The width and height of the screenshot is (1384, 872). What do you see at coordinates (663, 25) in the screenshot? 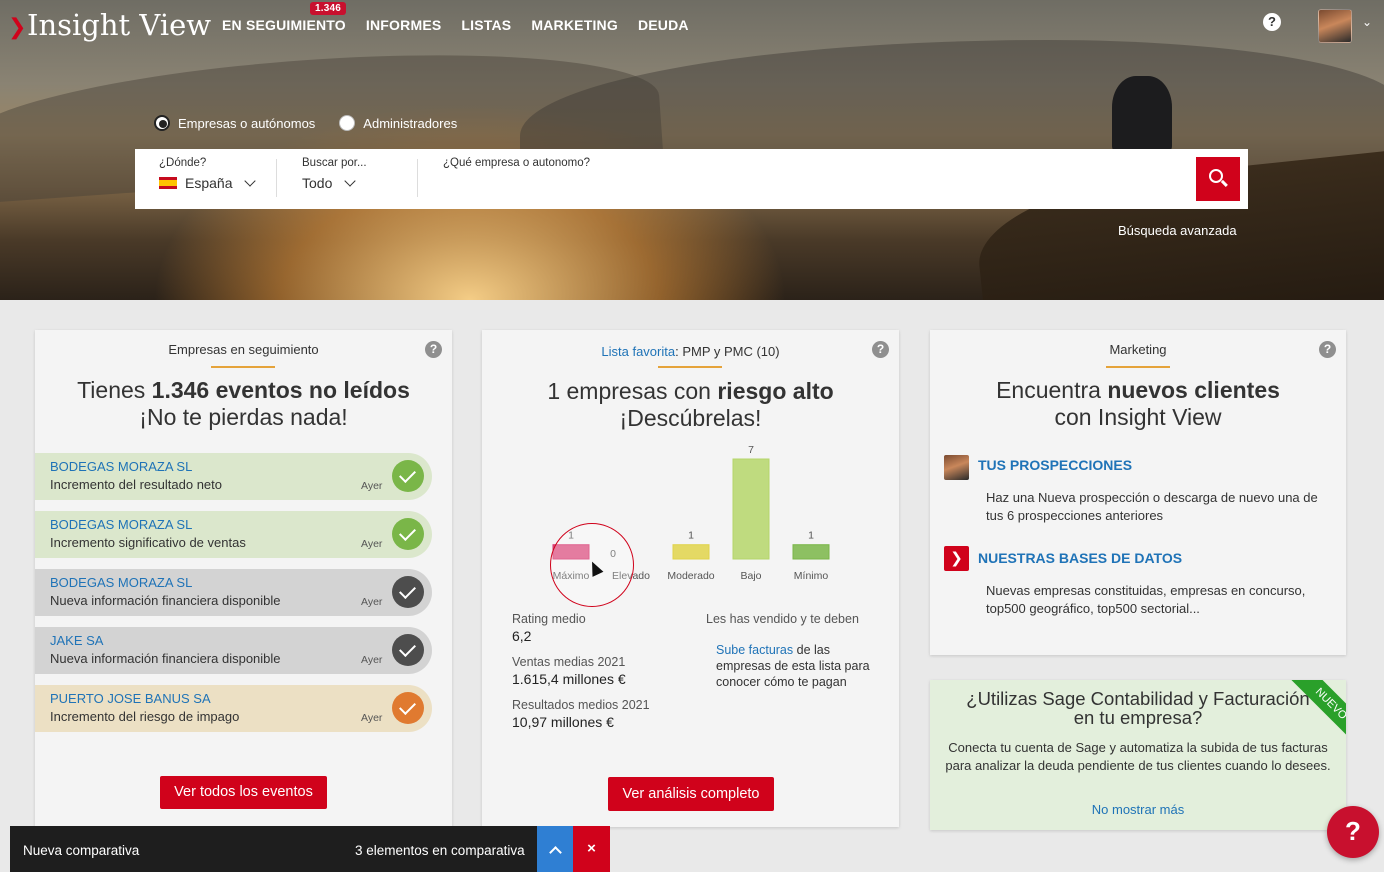
I see `nav-item-deuda: DEUDA` at bounding box center [663, 25].